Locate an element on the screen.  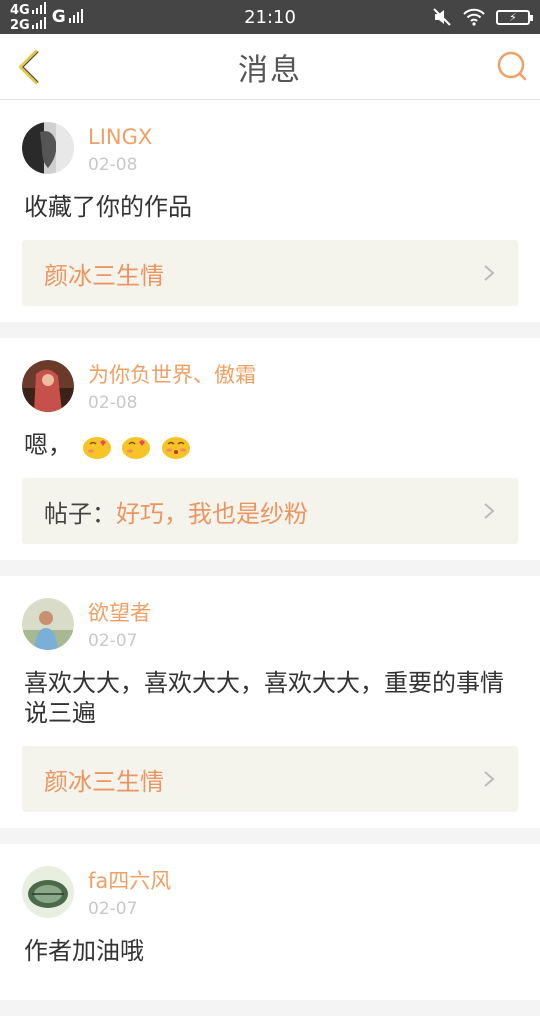
referenced-post-label: 帖子： is located at coordinates (80, 513).